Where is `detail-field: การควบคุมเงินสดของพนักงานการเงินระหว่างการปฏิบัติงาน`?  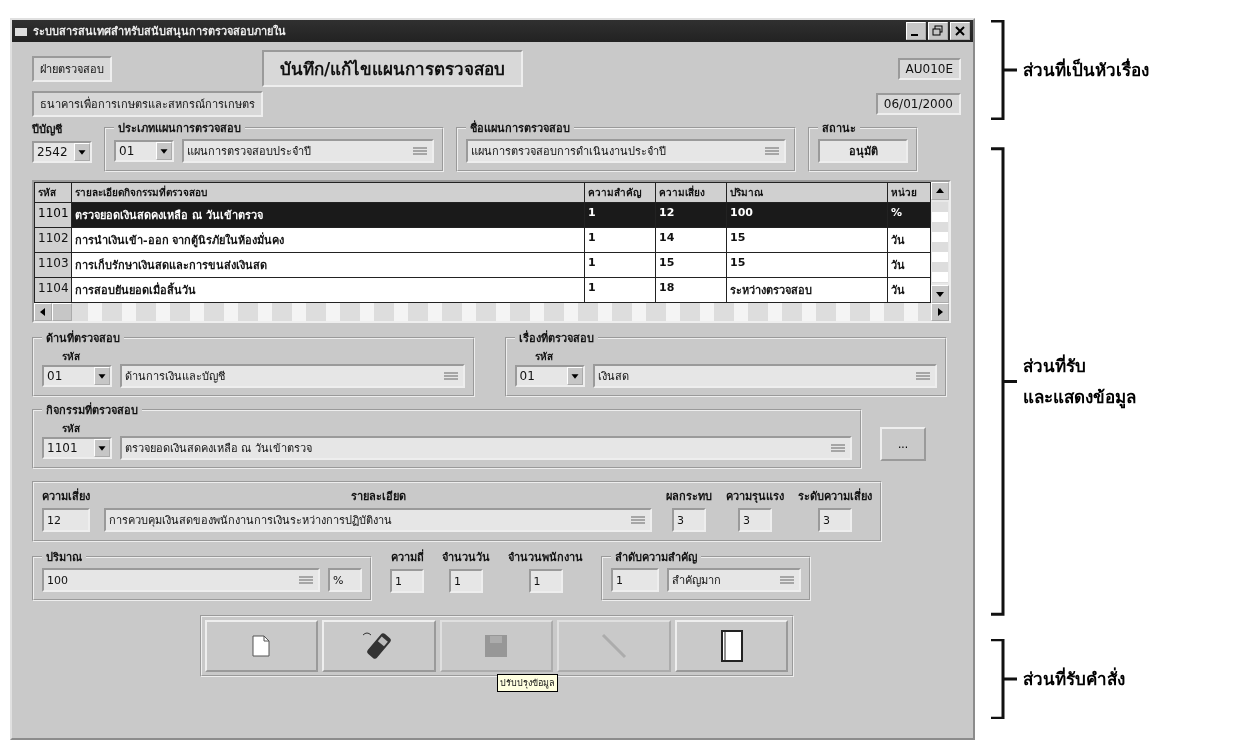
detail-field: การควบคุมเงินสดของพนักงานการเงินระหว่างการปฏิบัติงาน is located at coordinates (378, 520).